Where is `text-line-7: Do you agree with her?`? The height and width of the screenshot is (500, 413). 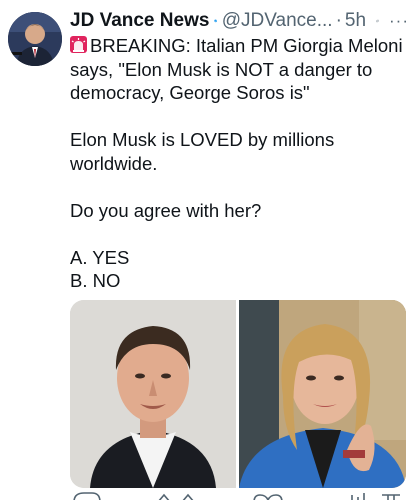
text-line-7: Do you agree with her? is located at coordinates (166, 210).